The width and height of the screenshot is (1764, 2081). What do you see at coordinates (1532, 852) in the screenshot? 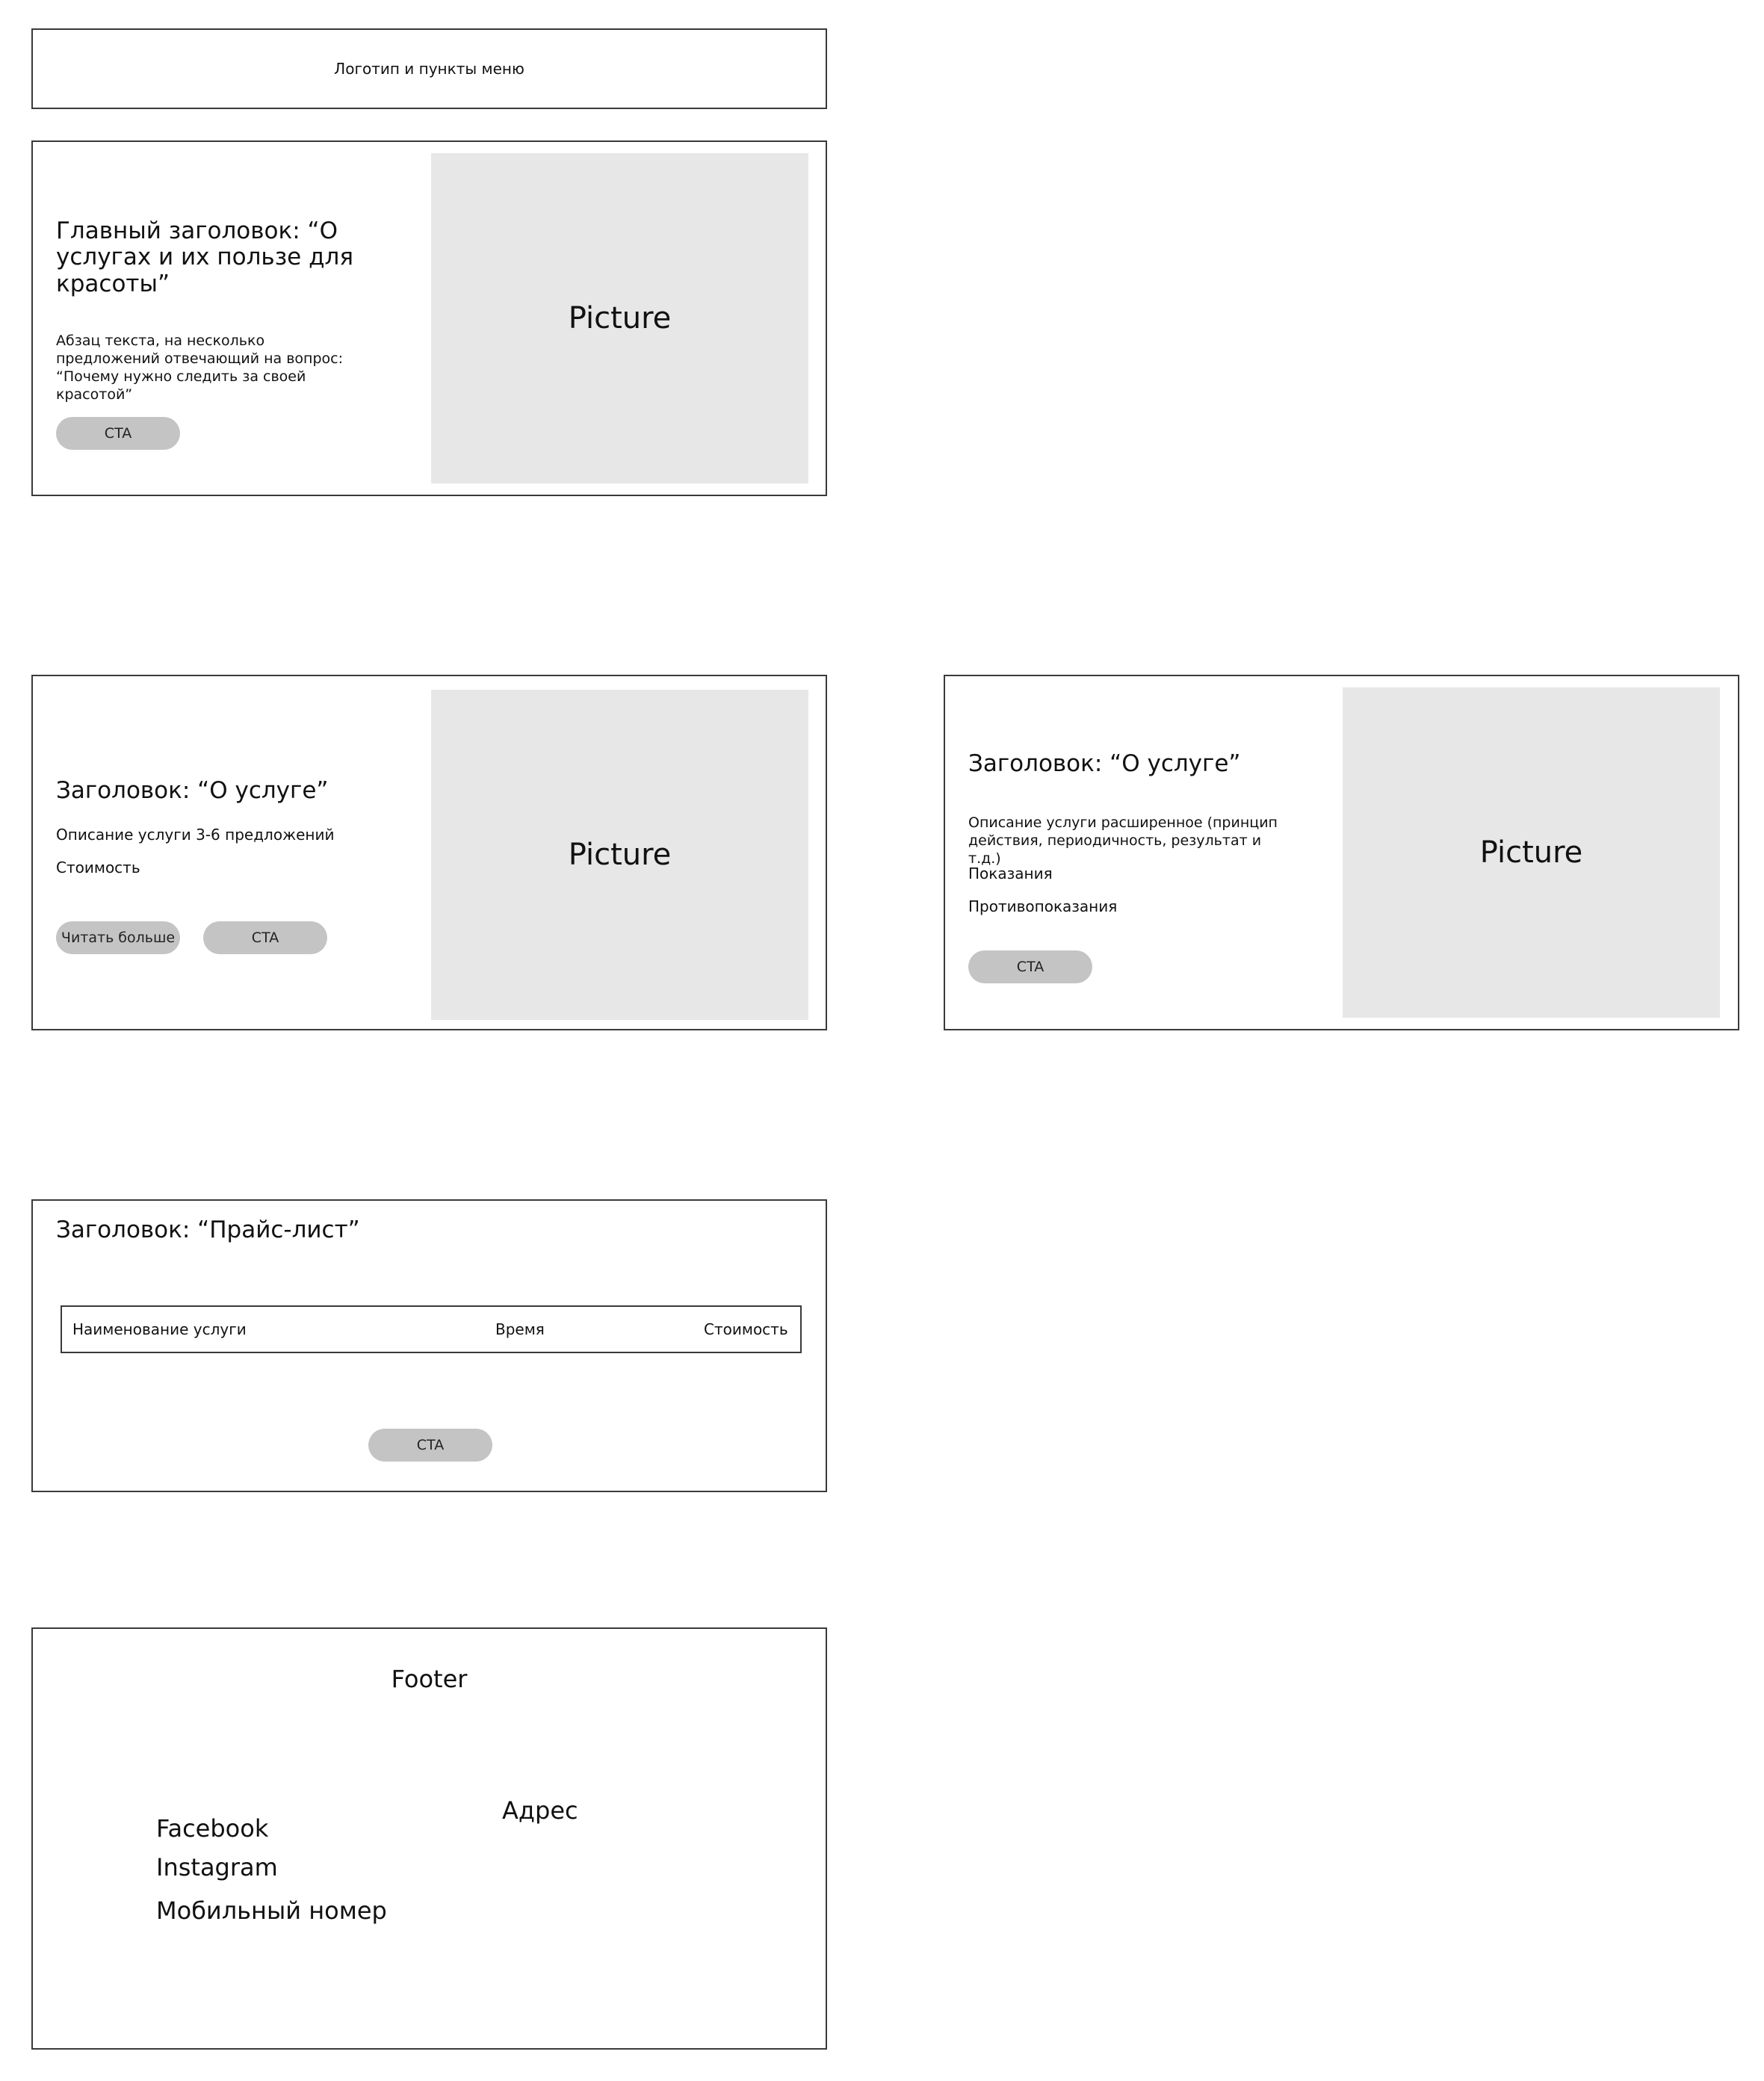
I see `service-detail-picture: Picture` at bounding box center [1532, 852].